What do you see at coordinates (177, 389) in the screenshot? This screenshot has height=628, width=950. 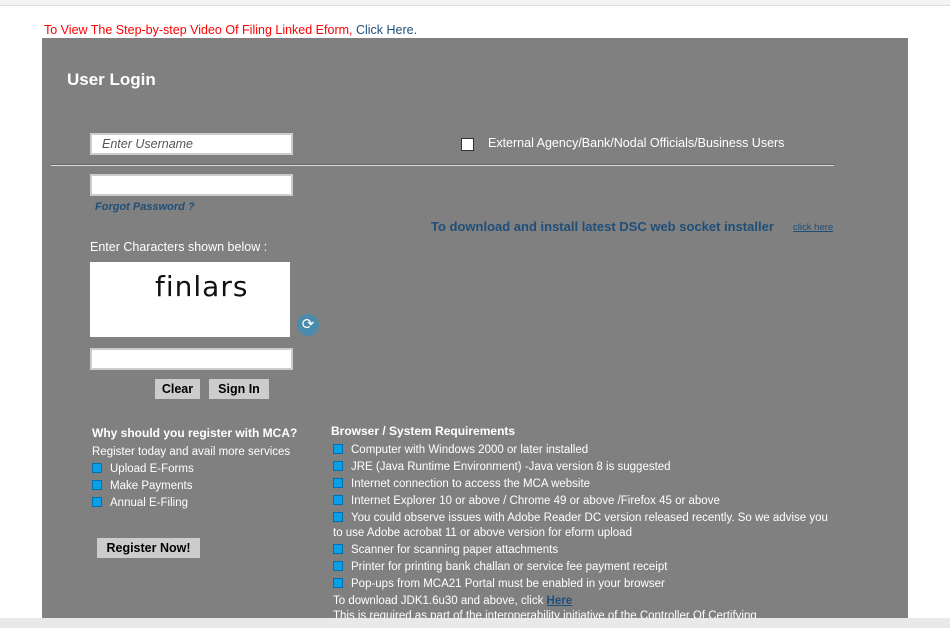 I see `clear-button: Clear` at bounding box center [177, 389].